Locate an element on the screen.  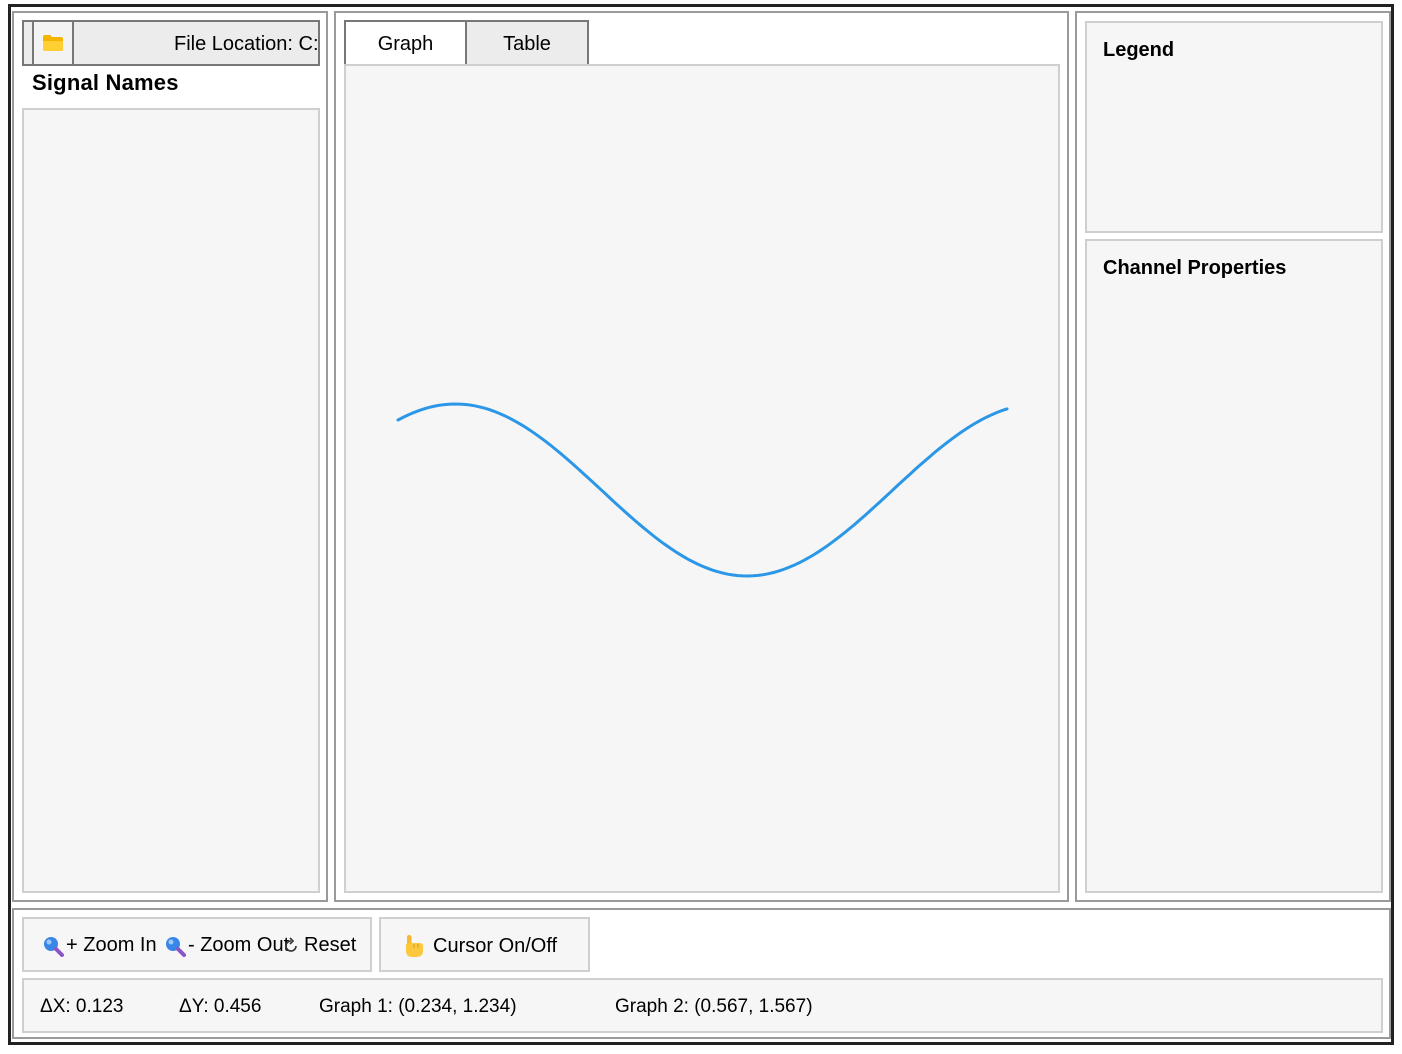
tab-table-label: Table is located at coordinates (527, 43).